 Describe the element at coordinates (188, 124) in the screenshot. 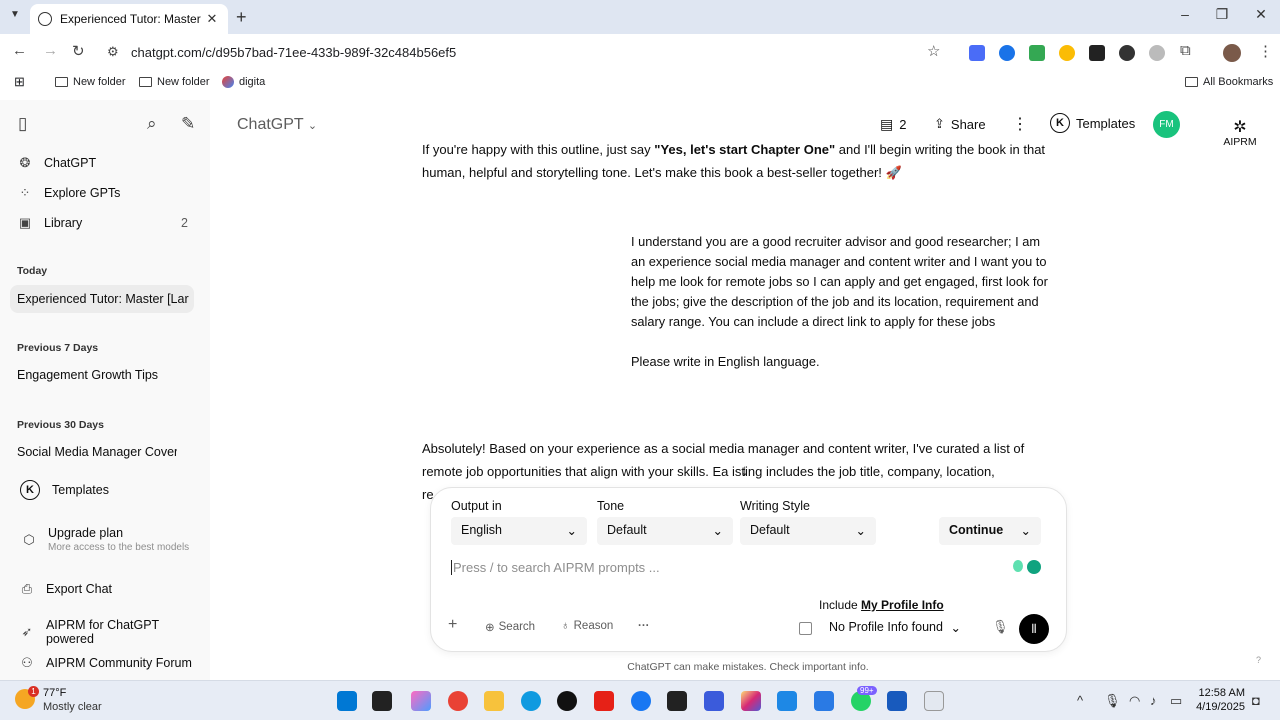

I see `new-chat-icon: ✎` at that location.